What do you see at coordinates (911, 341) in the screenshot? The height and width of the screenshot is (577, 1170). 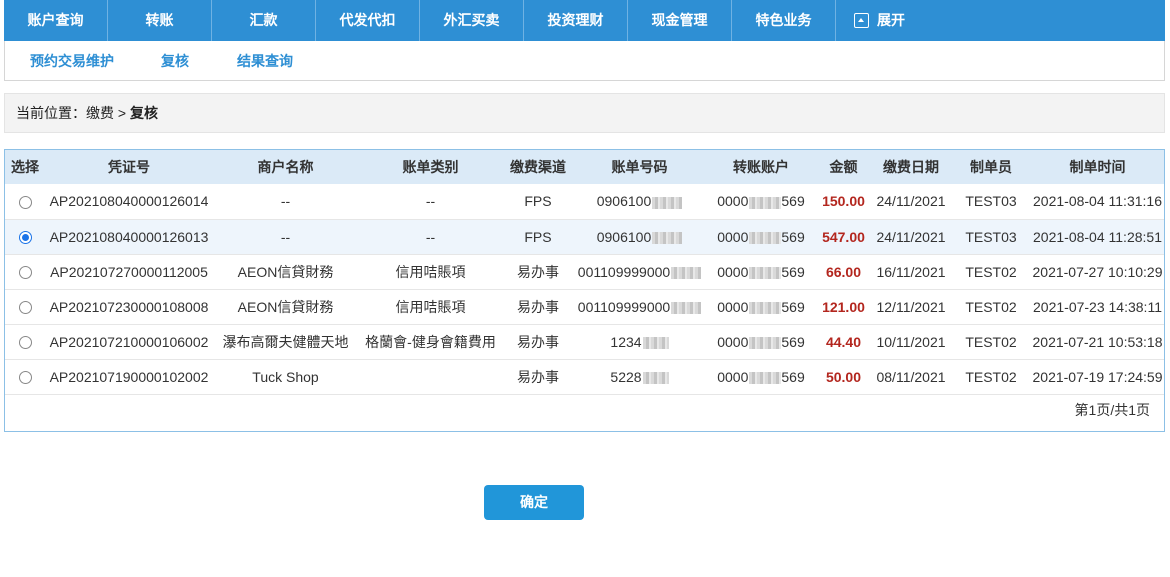 I see `payment-date: 10/11/2021` at bounding box center [911, 341].